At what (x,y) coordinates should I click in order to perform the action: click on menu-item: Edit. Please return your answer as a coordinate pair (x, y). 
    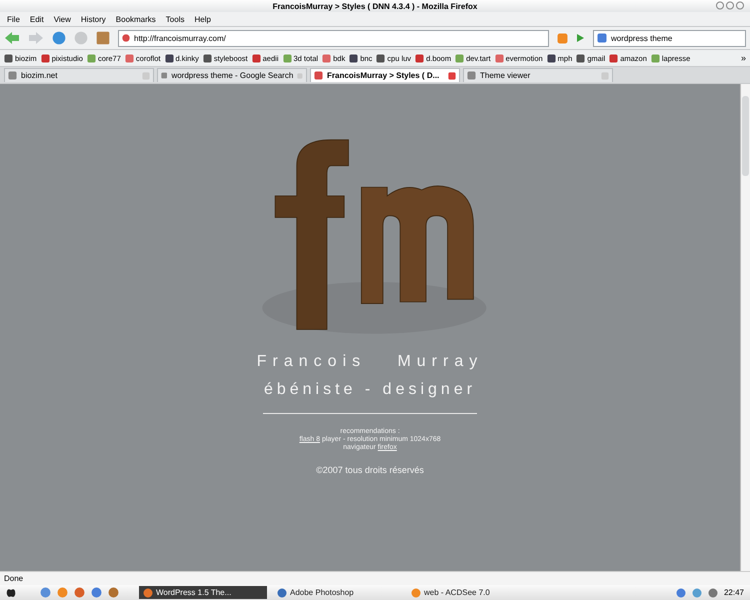
    Looking at the image, I should click on (36, 19).